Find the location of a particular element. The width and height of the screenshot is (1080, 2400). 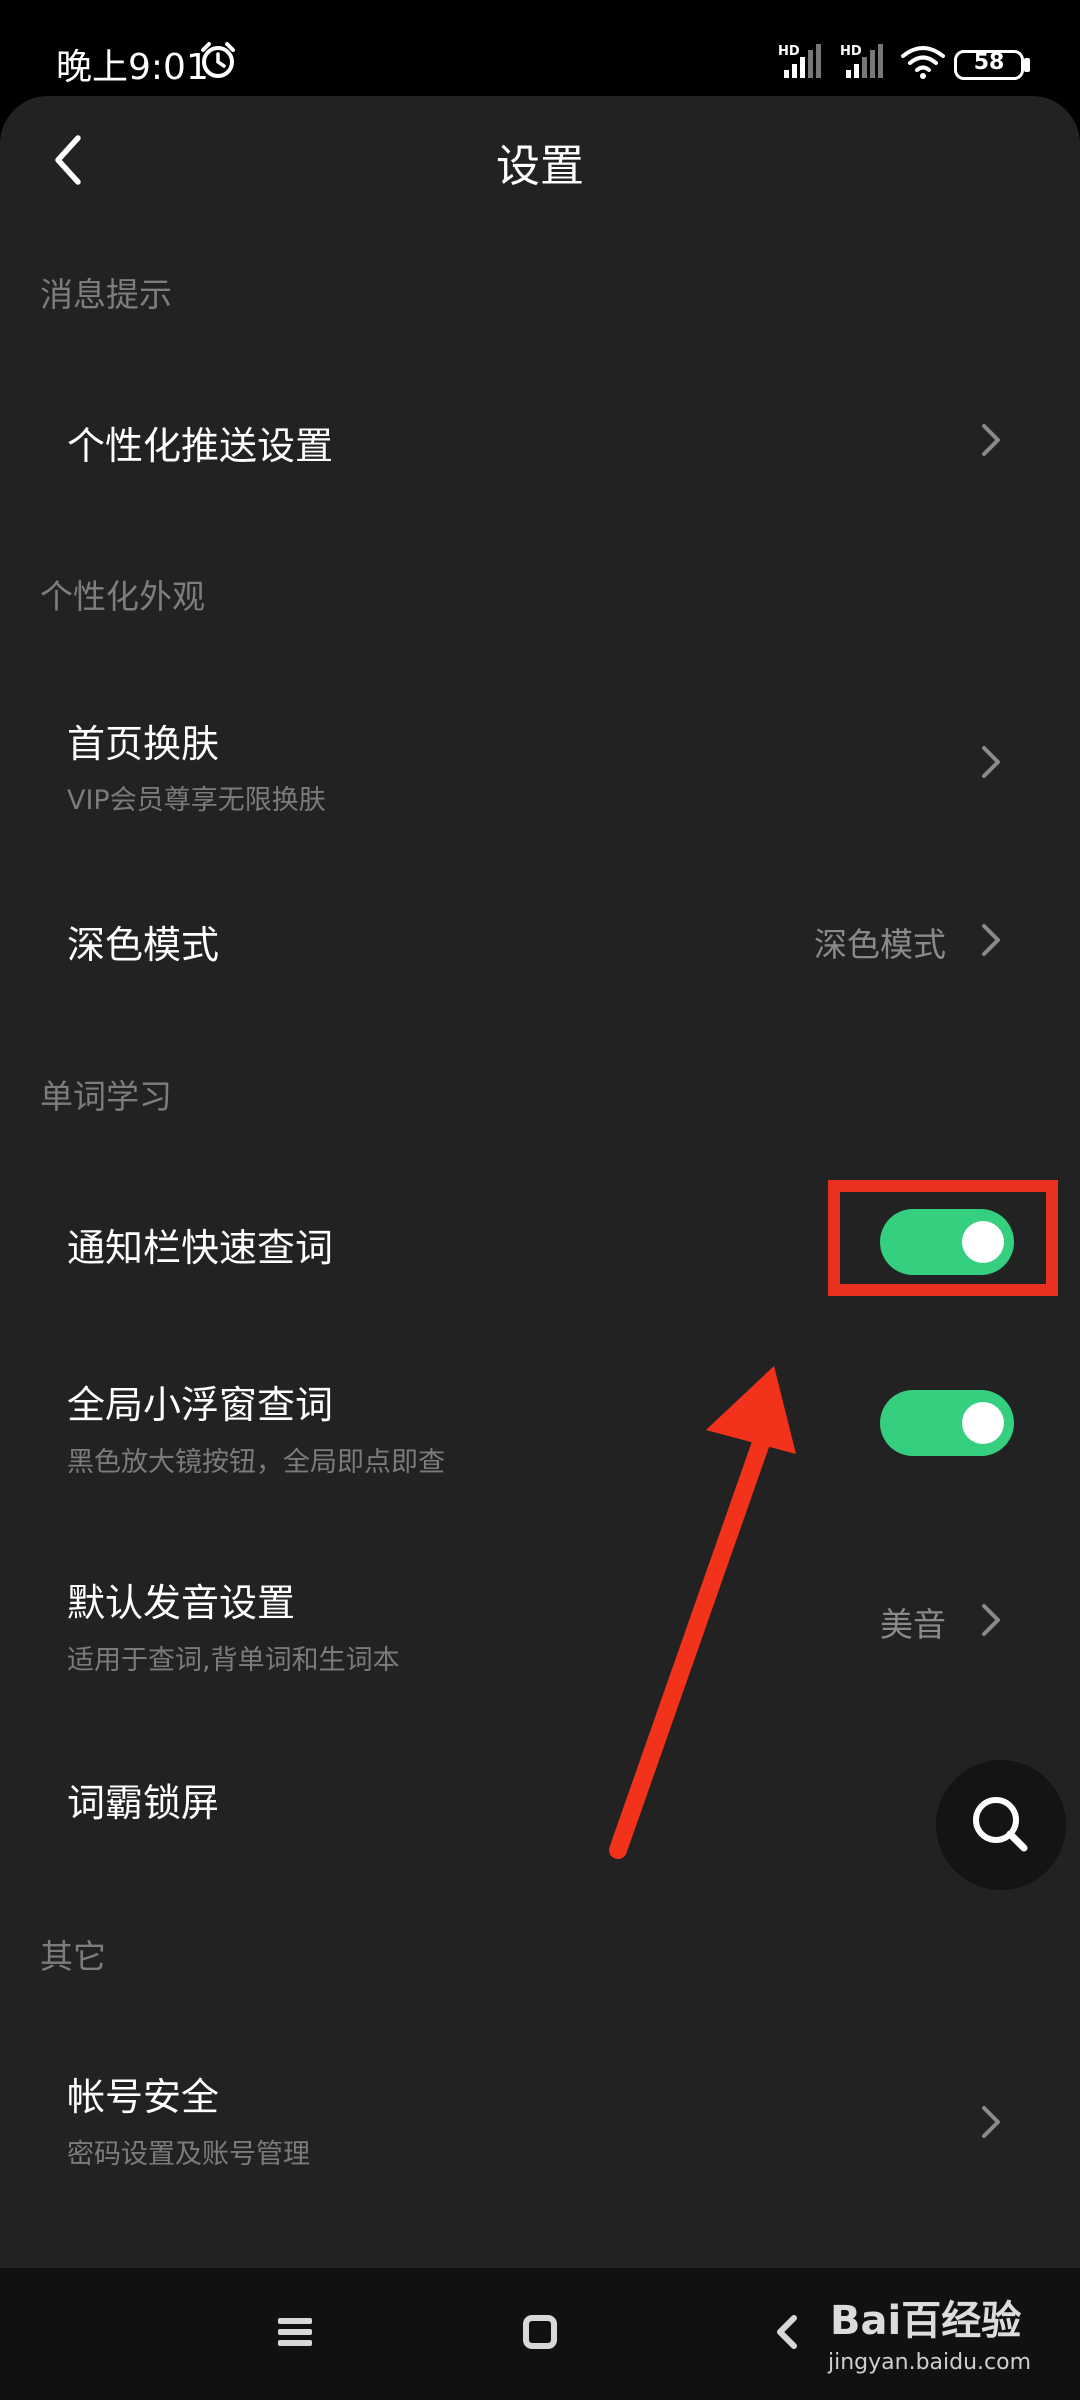

row-value: 深色模式 is located at coordinates (880, 944).